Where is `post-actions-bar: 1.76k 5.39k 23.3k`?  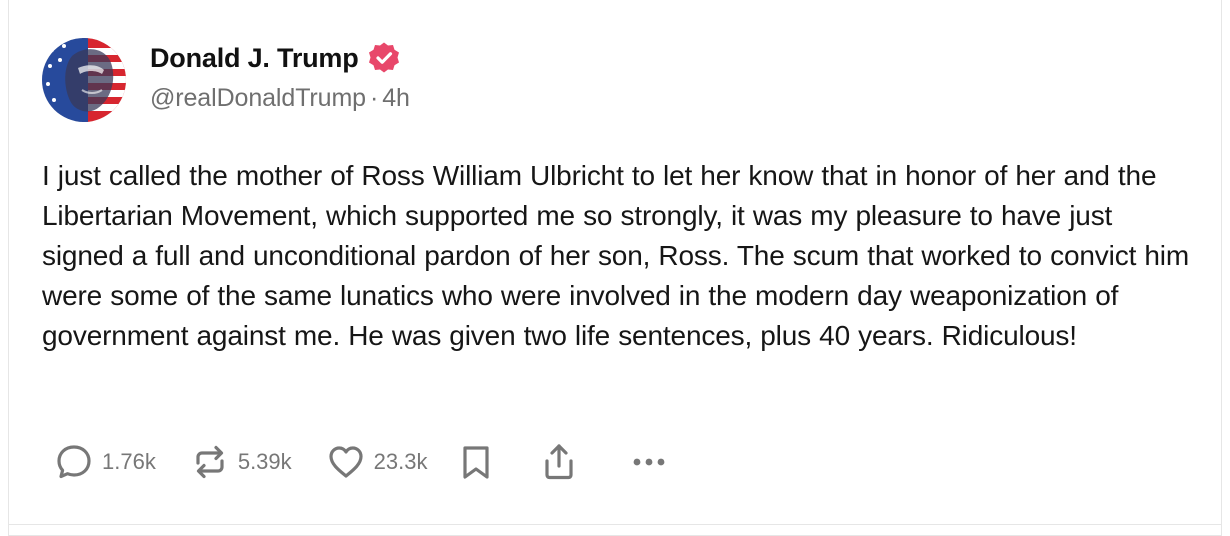 post-actions-bar: 1.76k 5.39k 23.3k is located at coordinates (361, 462).